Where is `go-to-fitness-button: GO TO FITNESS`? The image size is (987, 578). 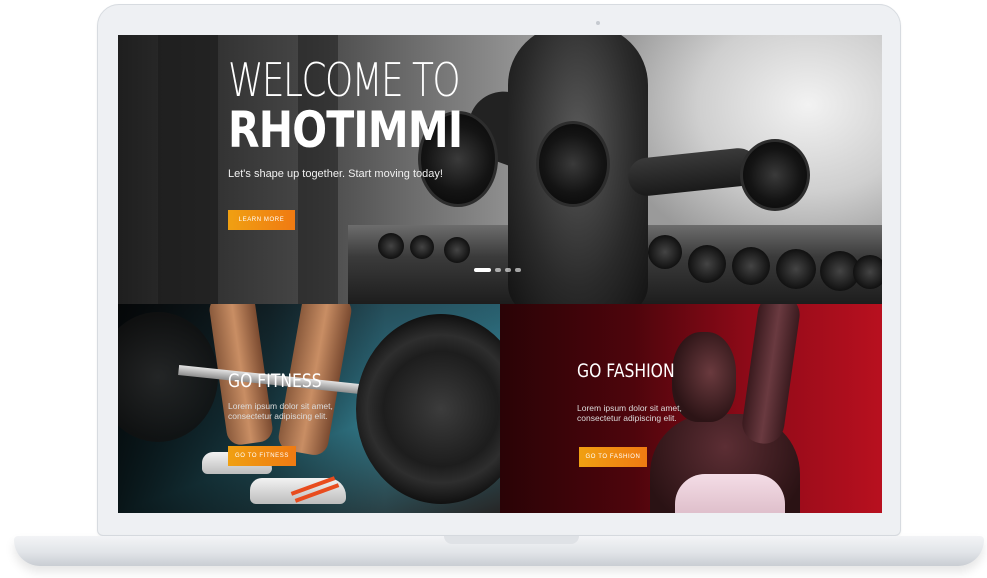
go-to-fitness-button: GO TO FITNESS is located at coordinates (262, 456).